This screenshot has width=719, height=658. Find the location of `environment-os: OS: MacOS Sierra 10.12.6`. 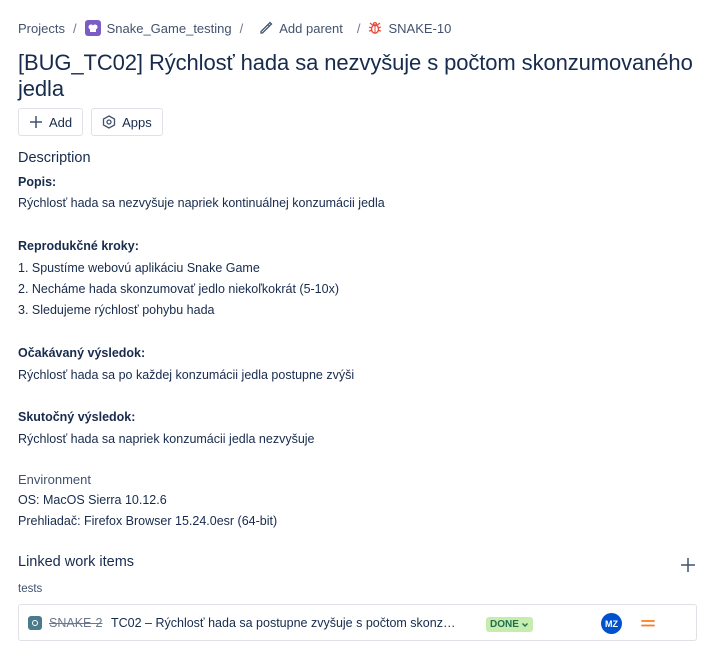

environment-os: OS: MacOS Sierra 10.12.6 is located at coordinates (92, 500).